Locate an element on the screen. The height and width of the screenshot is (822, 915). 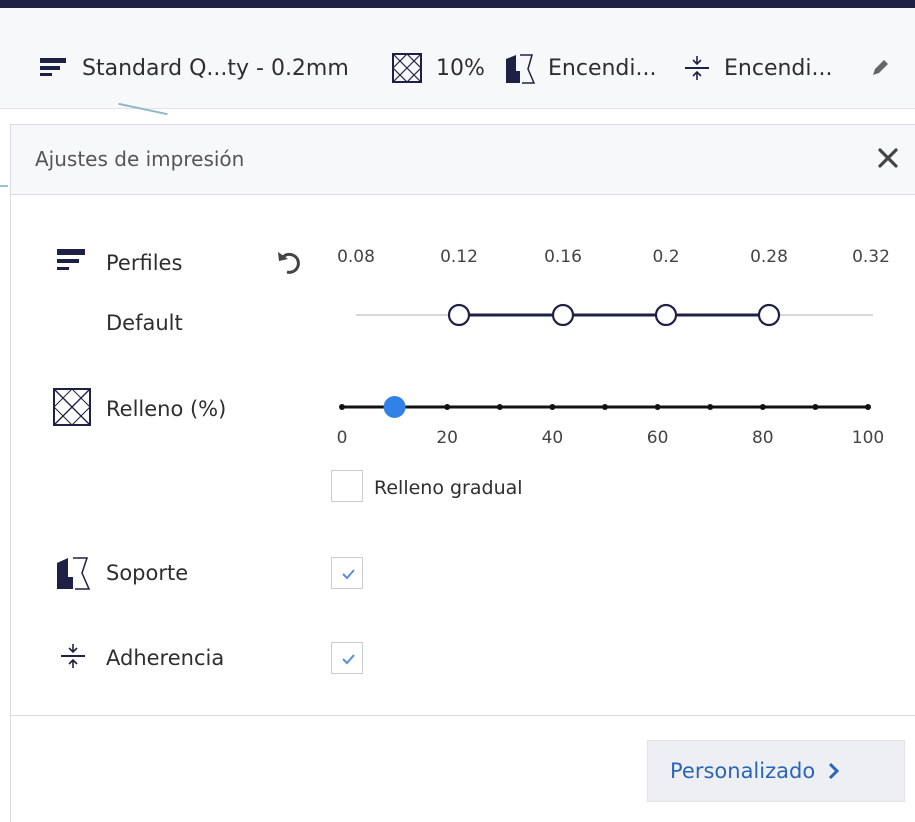
profile-option-0.28 is located at coordinates (769, 315).